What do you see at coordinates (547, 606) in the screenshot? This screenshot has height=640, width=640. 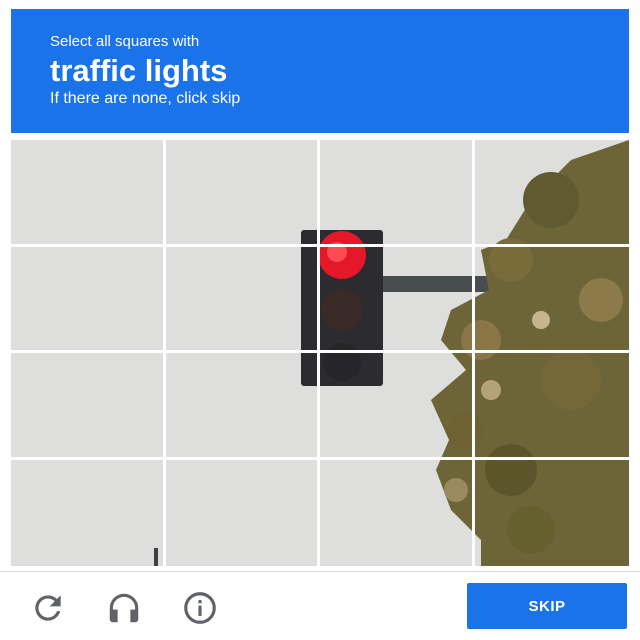 I see `skip-button: SKIP` at bounding box center [547, 606].